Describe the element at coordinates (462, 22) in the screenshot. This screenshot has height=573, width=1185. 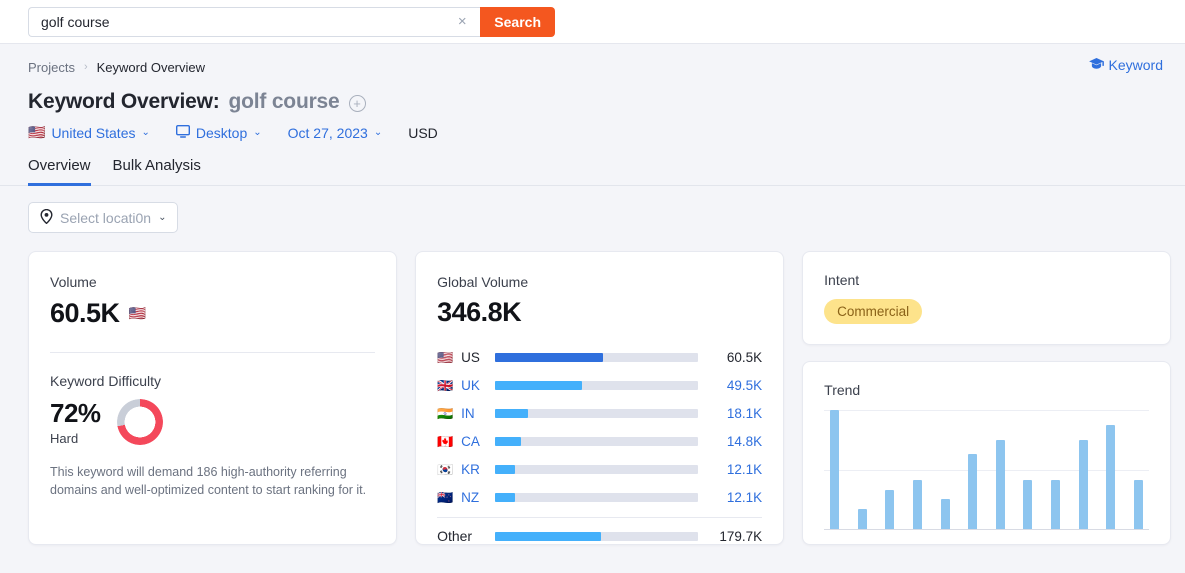
I see `clear-search-icon: ×` at that location.